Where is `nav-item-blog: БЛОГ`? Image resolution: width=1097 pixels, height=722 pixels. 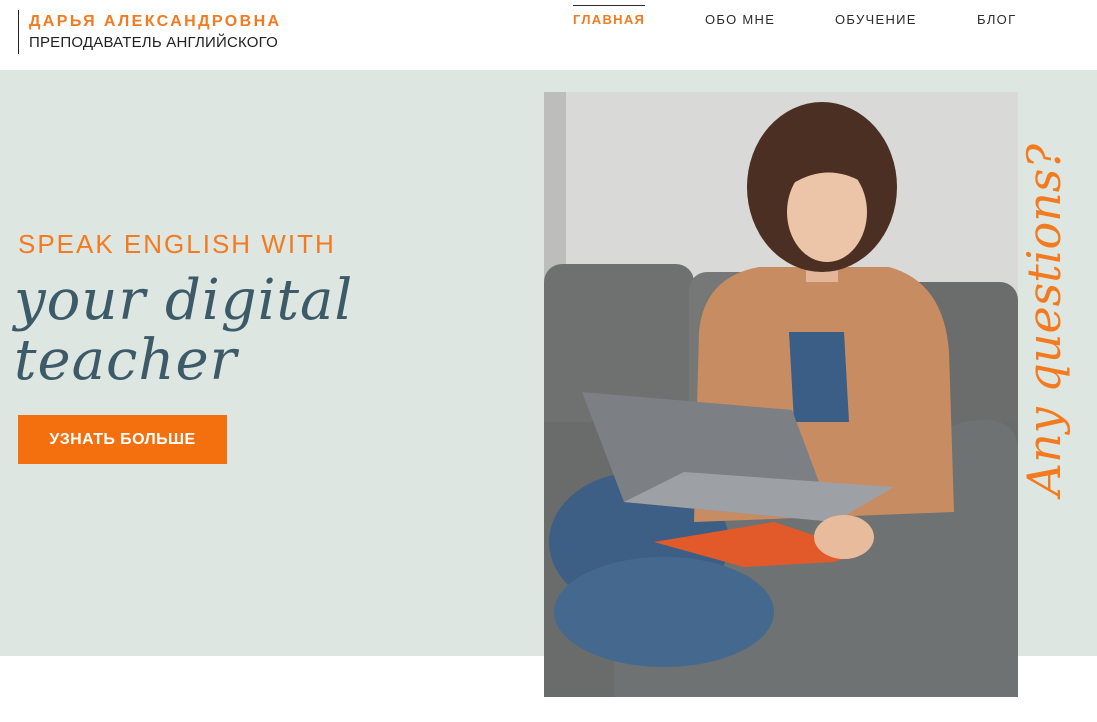 nav-item-blog: БЛОГ is located at coordinates (996, 19).